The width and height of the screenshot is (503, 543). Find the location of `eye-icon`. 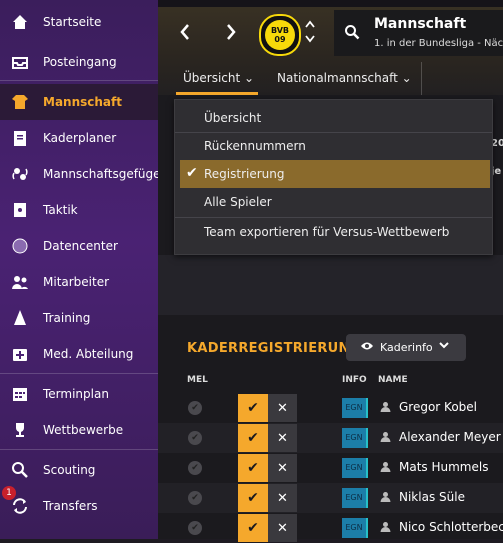

eye-icon is located at coordinates (367, 347).